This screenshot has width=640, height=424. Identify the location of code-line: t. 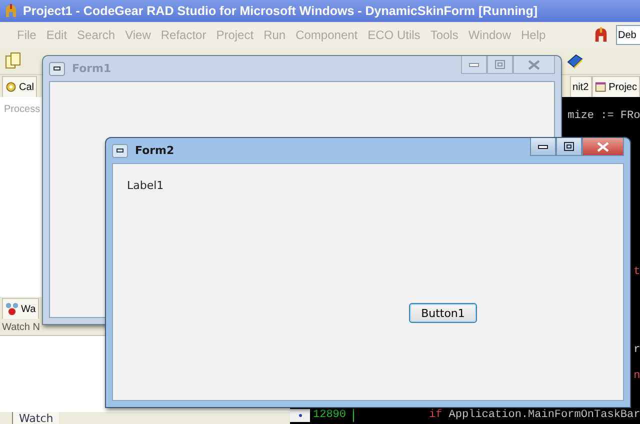
(637, 272).